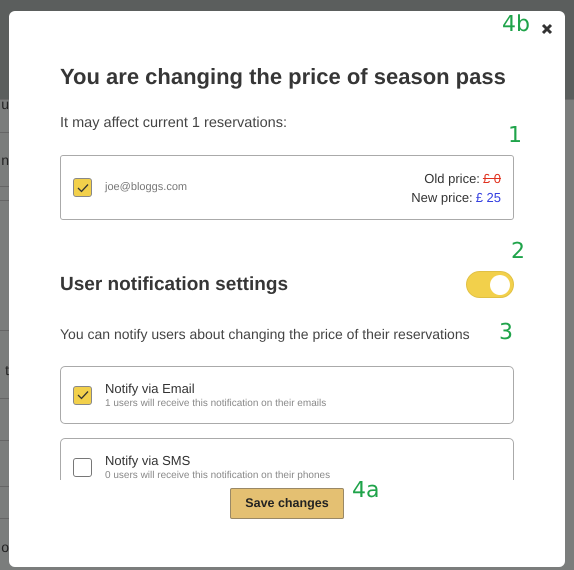 The width and height of the screenshot is (574, 570). What do you see at coordinates (515, 136) in the screenshot?
I see `annotation-label: 1` at bounding box center [515, 136].